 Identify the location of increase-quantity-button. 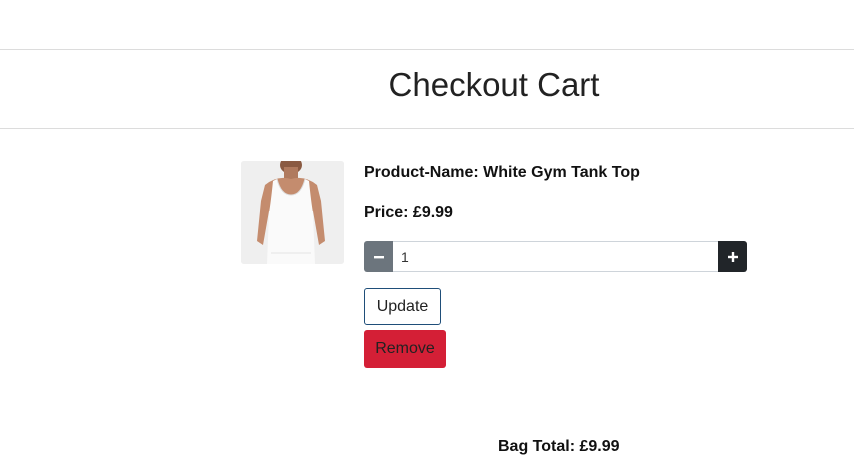
(732, 256).